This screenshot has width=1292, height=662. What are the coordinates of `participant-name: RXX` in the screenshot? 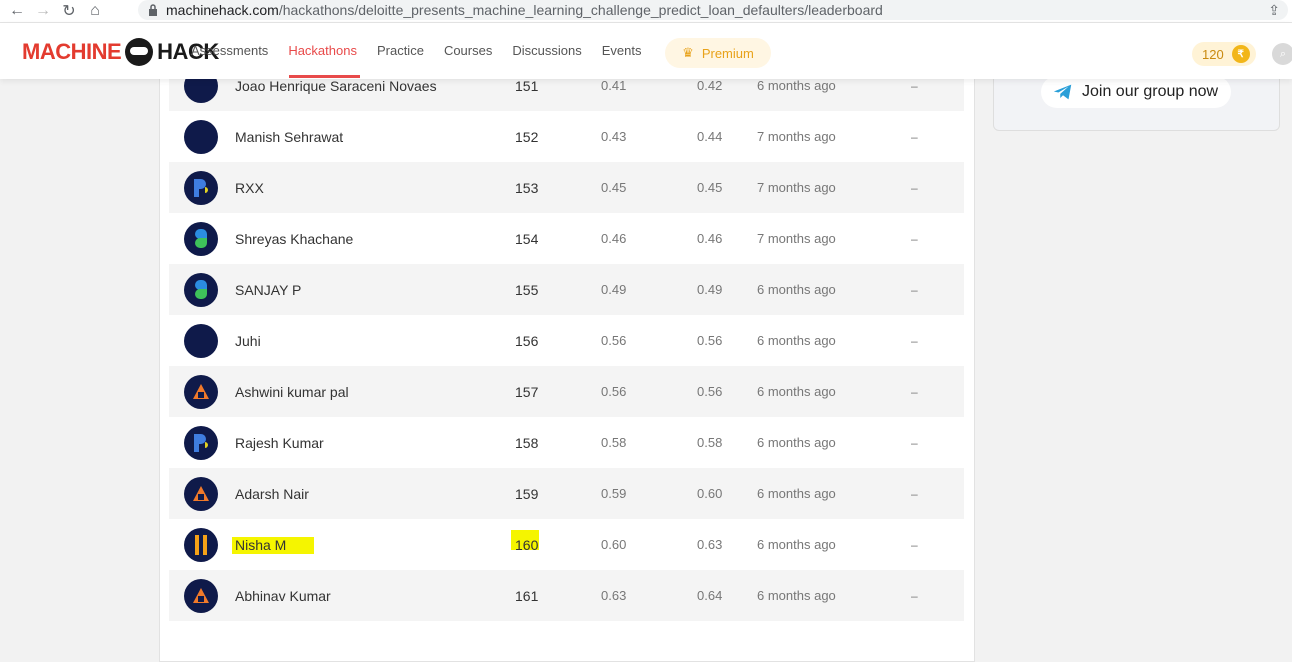 It's located at (249, 188).